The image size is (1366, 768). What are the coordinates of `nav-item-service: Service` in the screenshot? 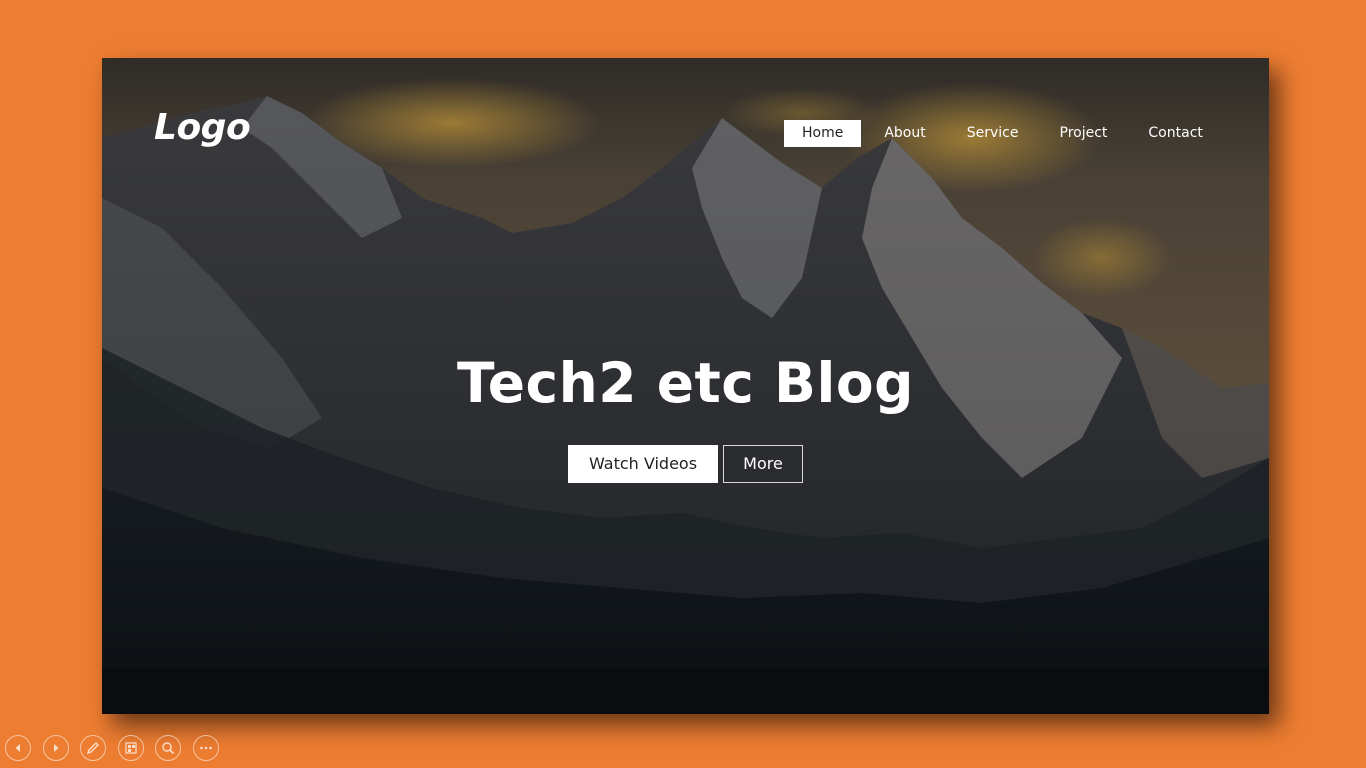 It's located at (993, 133).